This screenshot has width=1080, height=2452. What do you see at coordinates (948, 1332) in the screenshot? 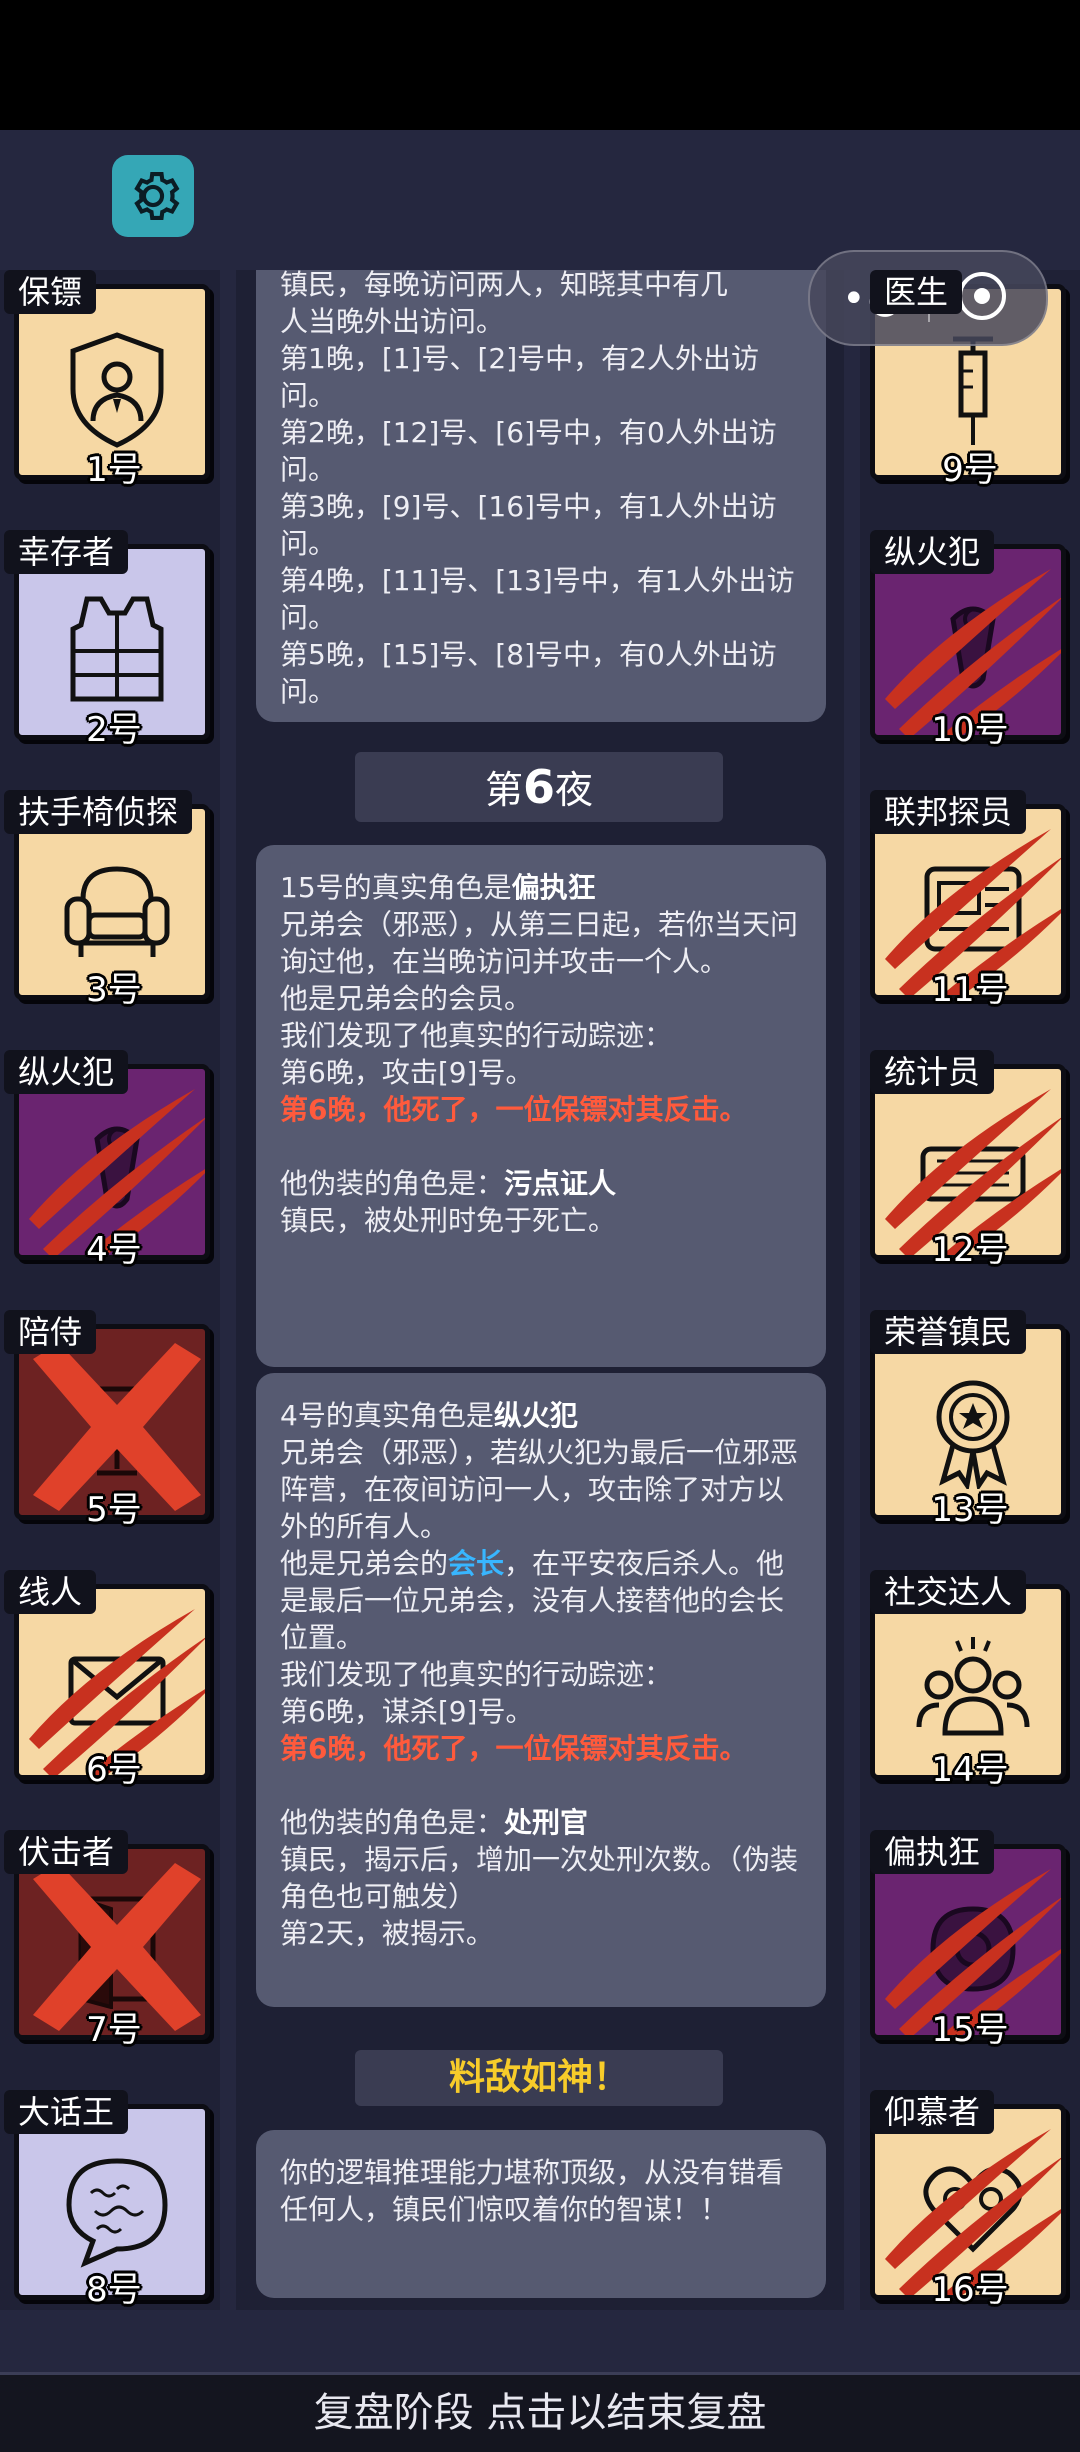
I see `role-name-tag: 荣誉镇民` at bounding box center [948, 1332].